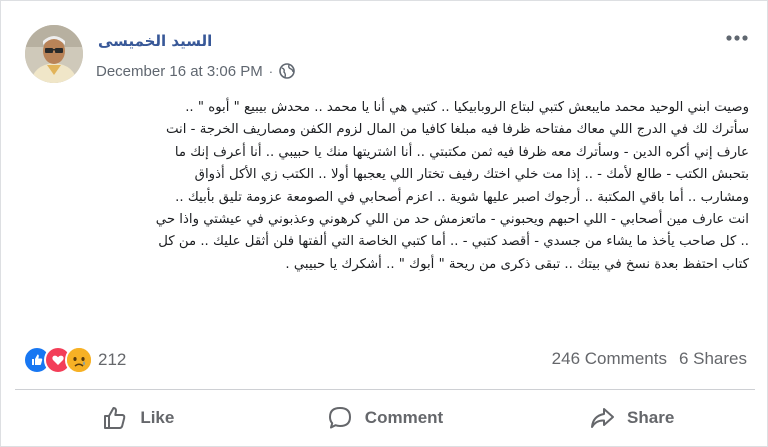  I want to click on actions-divider, so click(385, 389).